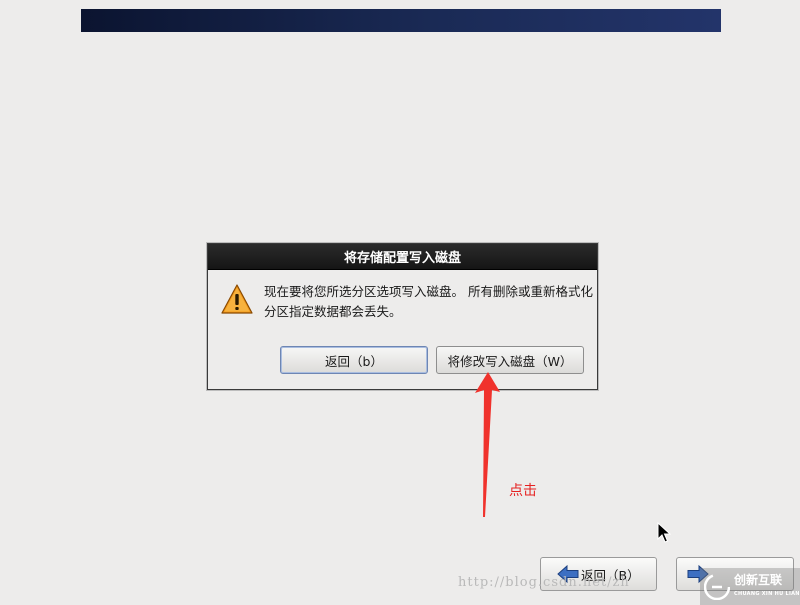  What do you see at coordinates (428, 301) in the screenshot?
I see `dialog-message: 现在要将您所选分区选项写入磁盘。 所有删除或重新格式化分区指定数据都会丢失。` at bounding box center [428, 301].